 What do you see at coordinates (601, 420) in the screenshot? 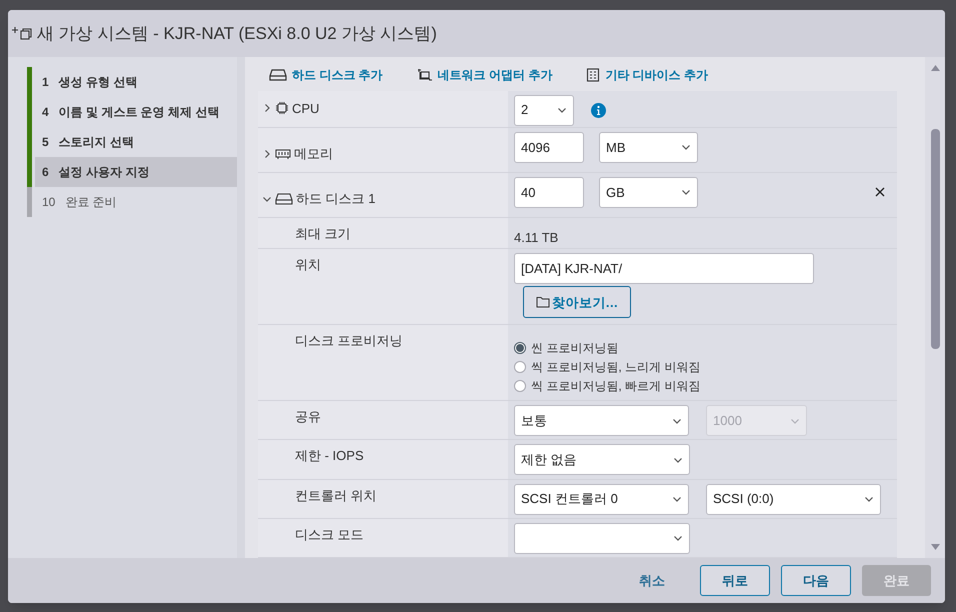
I see `dropdown: 보통` at bounding box center [601, 420].